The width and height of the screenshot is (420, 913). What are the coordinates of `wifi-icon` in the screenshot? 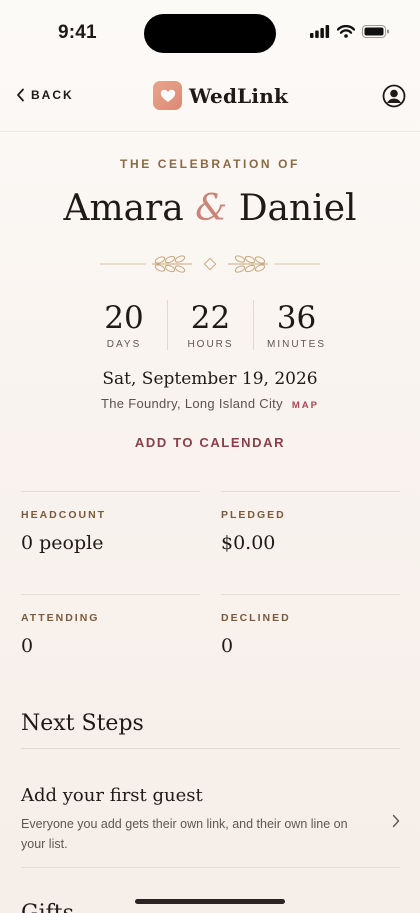 It's located at (346, 31).